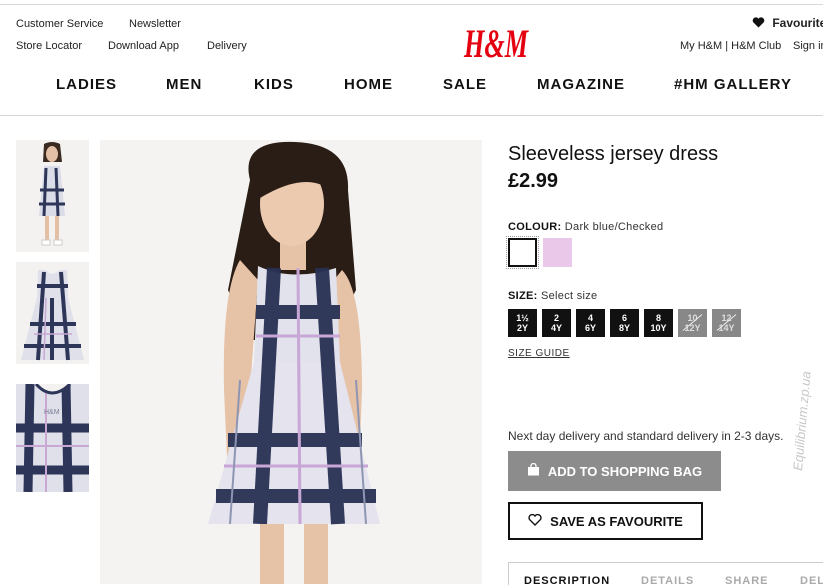  What do you see at coordinates (590, 328) in the screenshot?
I see `size-bottom: 6Y` at bounding box center [590, 328].